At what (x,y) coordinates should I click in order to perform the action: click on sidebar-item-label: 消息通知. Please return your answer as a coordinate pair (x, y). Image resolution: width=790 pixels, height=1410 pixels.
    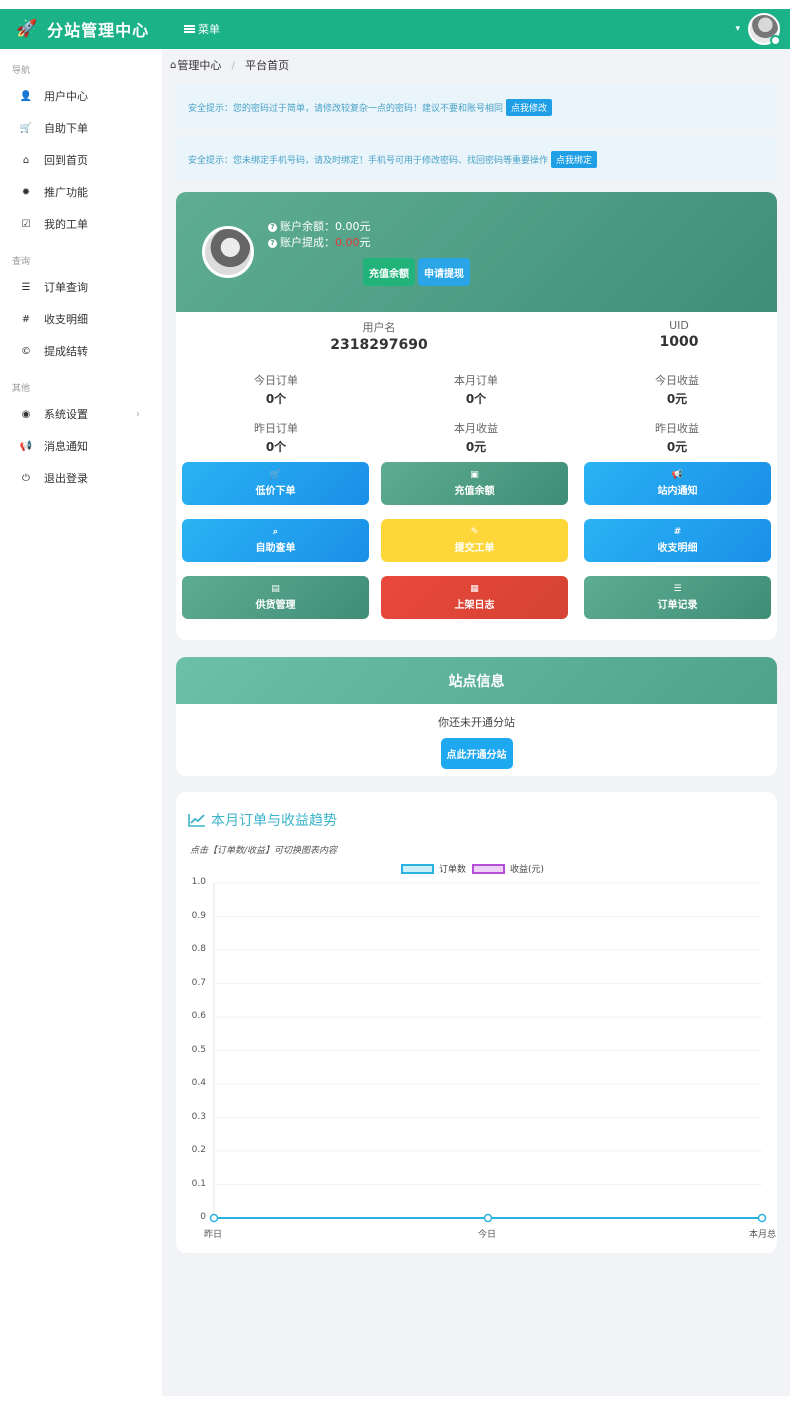
    Looking at the image, I should click on (66, 446).